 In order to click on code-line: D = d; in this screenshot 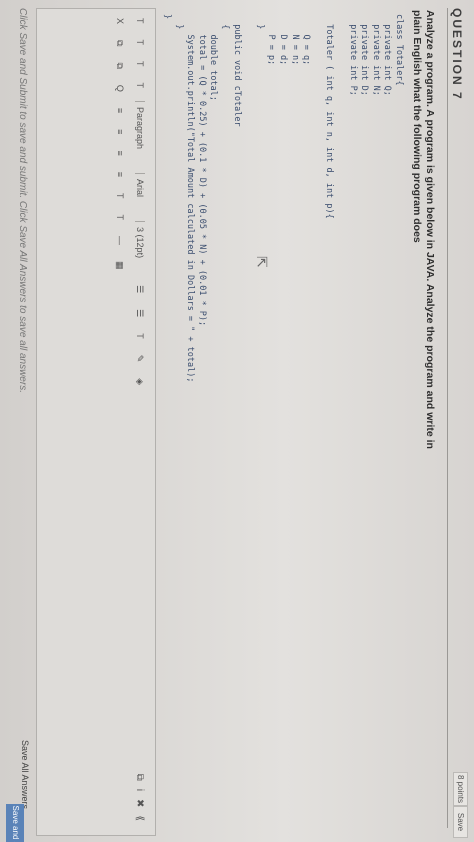, I will do `click(283, 40)`.